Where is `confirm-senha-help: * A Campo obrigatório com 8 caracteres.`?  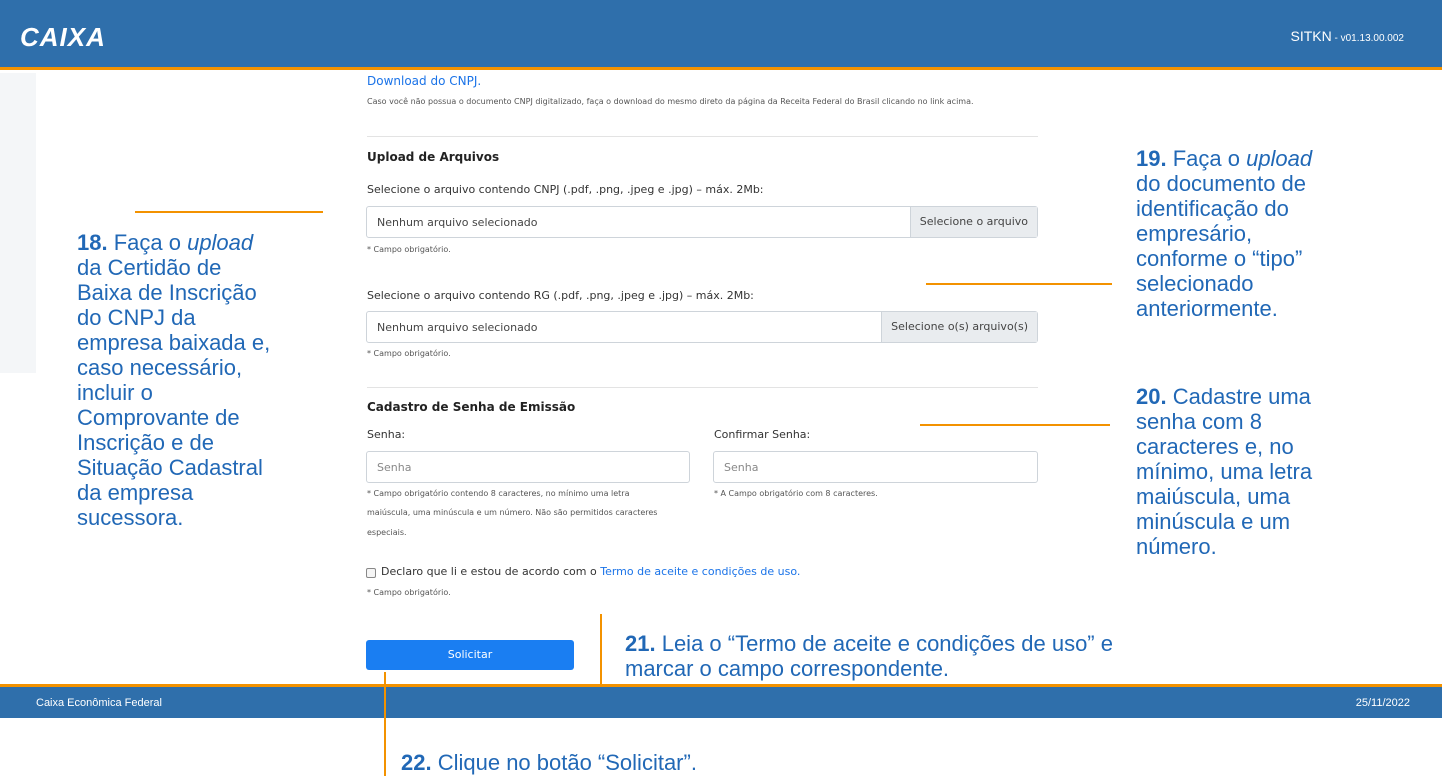 confirm-senha-help: * A Campo obrigatório com 8 caracteres. is located at coordinates (796, 493).